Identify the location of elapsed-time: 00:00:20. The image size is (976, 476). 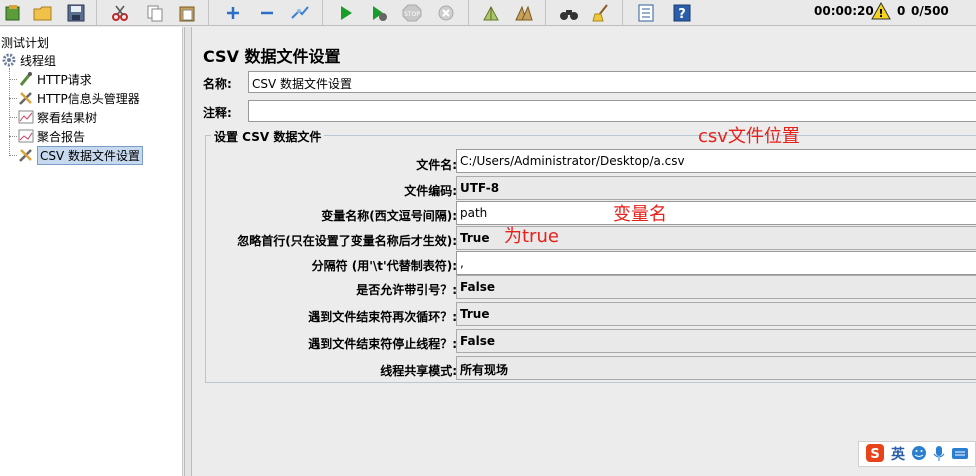
(844, 11).